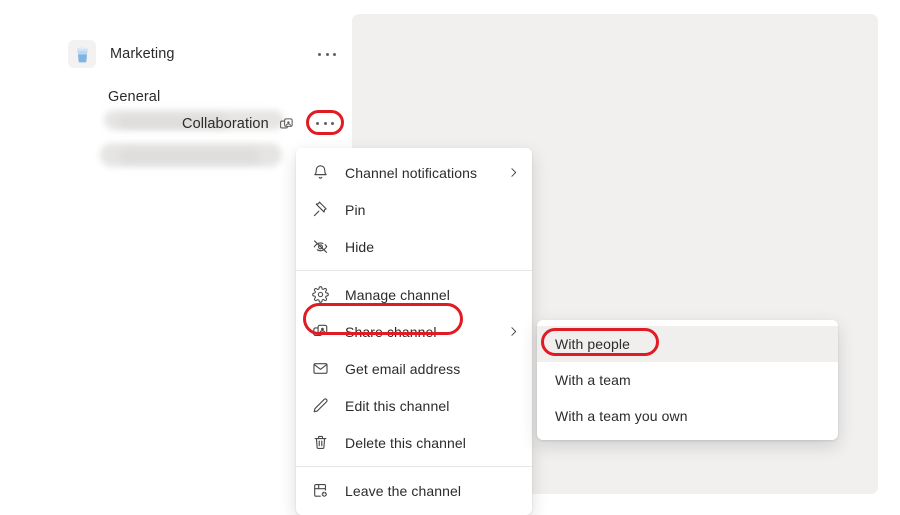 Image resolution: width=900 pixels, height=515 pixels. I want to click on menu-item-leave-the-channel: Leave the channel, so click(414, 490).